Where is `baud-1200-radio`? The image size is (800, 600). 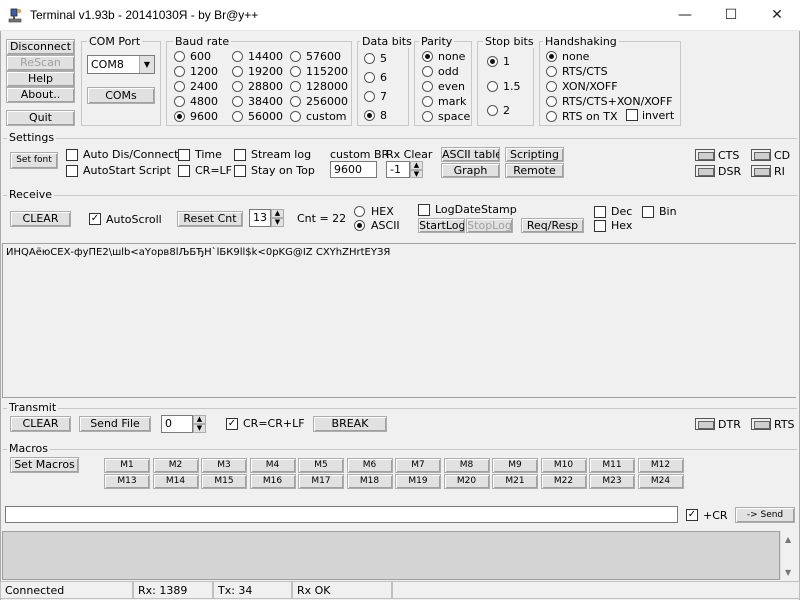
baud-1200-radio is located at coordinates (179, 71).